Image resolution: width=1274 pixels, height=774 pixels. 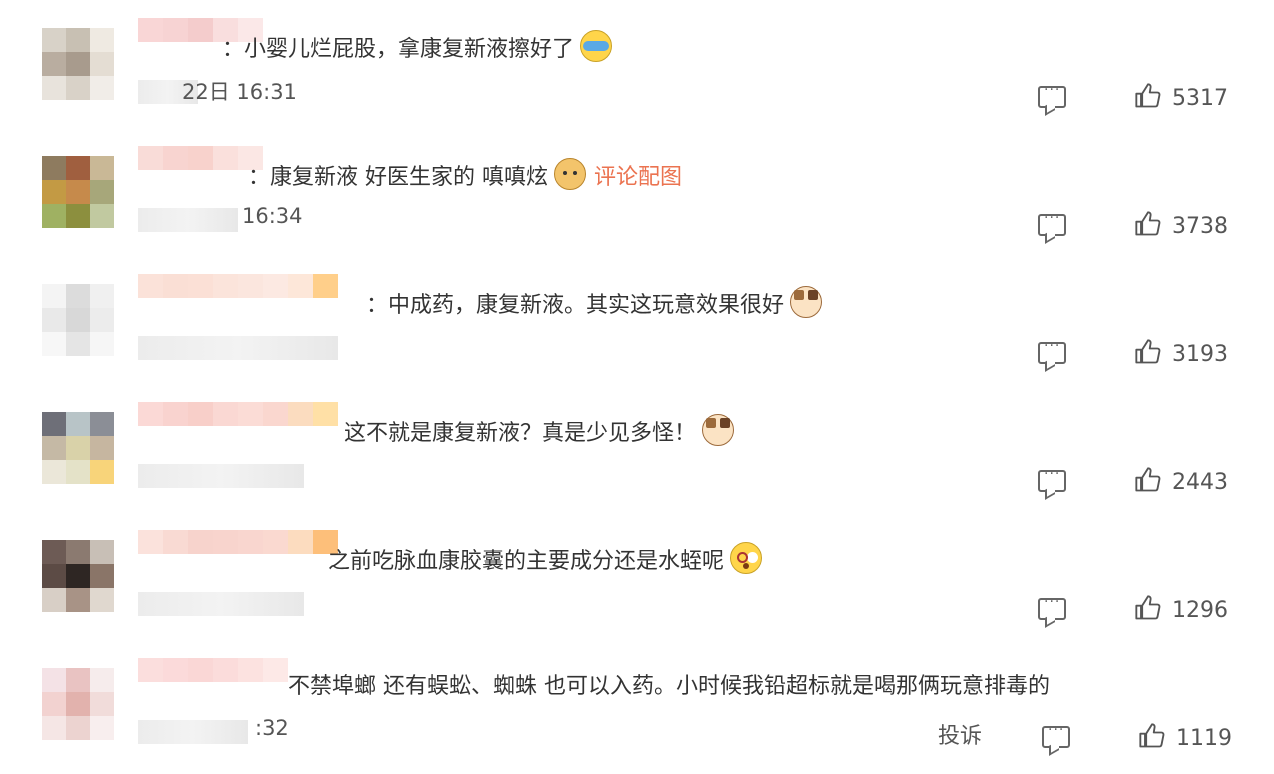 What do you see at coordinates (272, 728) in the screenshot?
I see `comment-timestamp: :32` at bounding box center [272, 728].